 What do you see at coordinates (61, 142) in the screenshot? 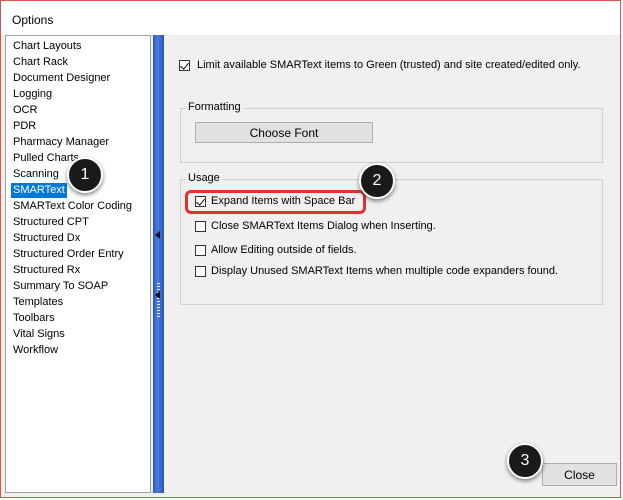
I see `sidebar-item-pharmacy-manager: Pharmacy Manager` at bounding box center [61, 142].